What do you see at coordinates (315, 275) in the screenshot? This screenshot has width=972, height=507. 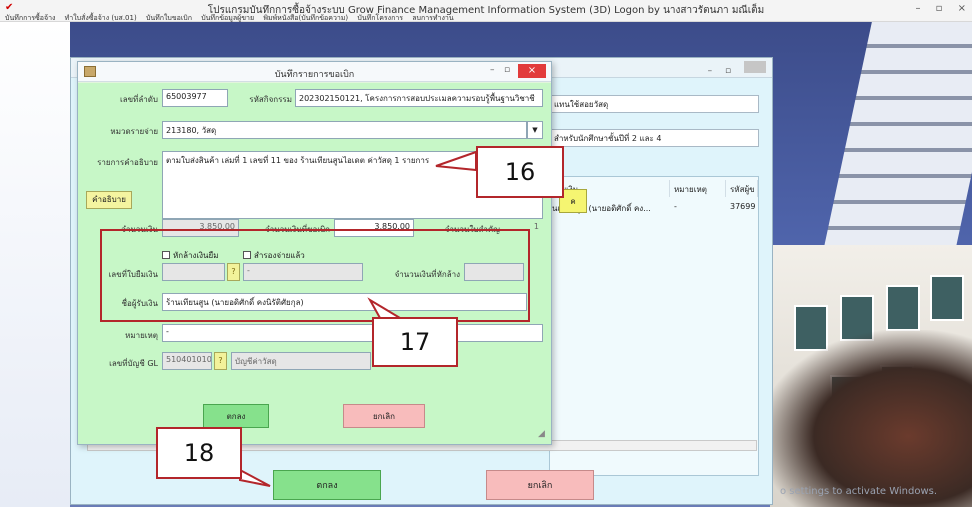 I see `highlight-frame-advance` at bounding box center [315, 275].